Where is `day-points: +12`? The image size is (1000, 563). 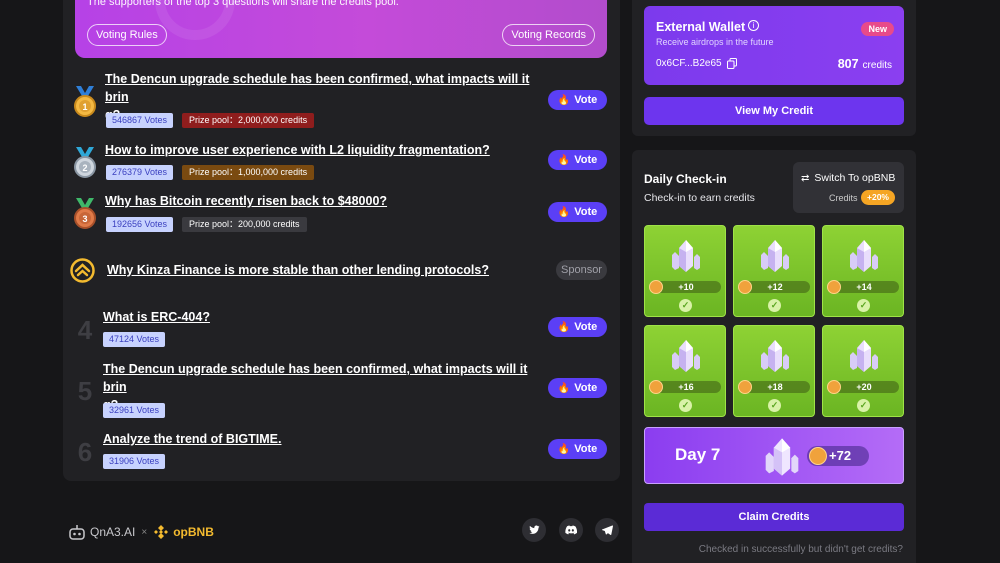 day-points: +12 is located at coordinates (775, 287).